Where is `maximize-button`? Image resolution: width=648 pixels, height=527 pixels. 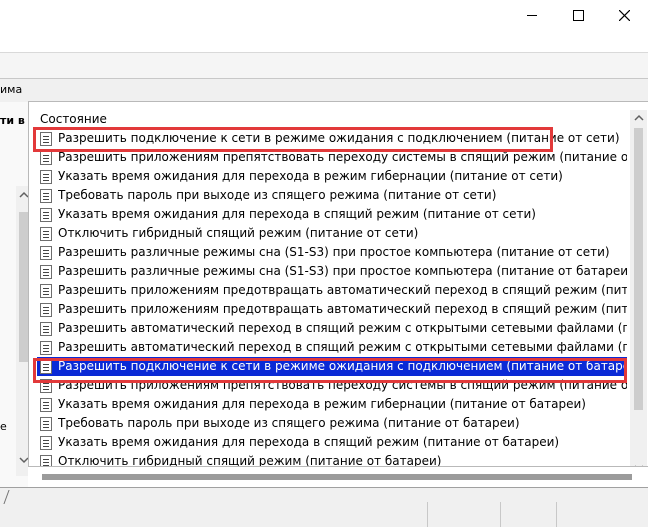
maximize-button is located at coordinates (578, 15).